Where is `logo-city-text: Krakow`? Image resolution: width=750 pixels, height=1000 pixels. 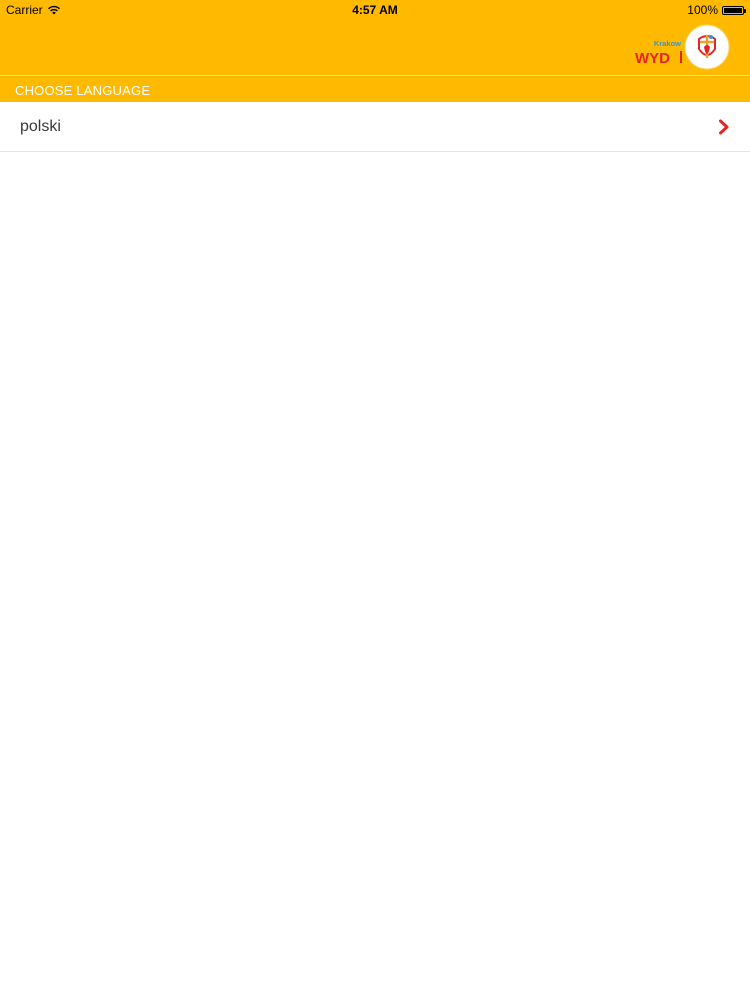 logo-city-text: Krakow is located at coordinates (667, 43).